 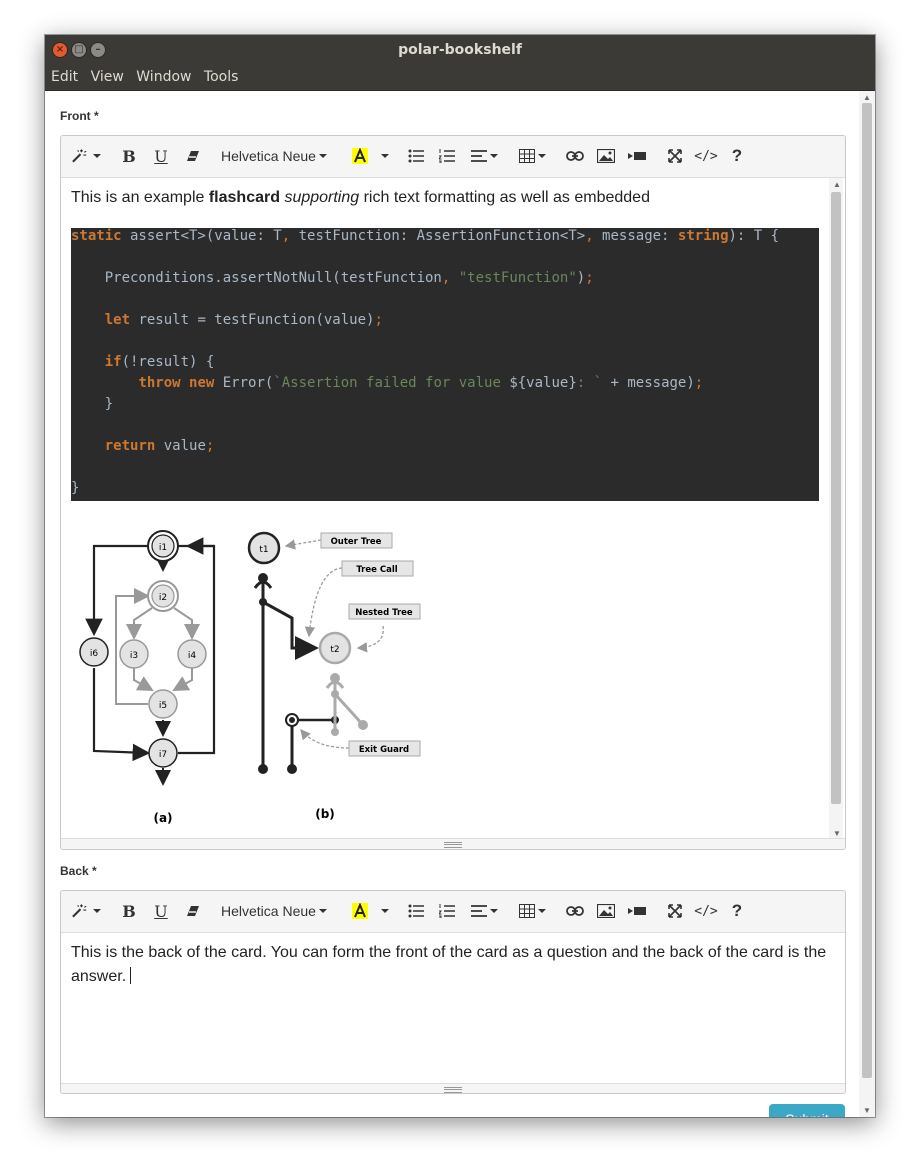 I want to click on diagram-node: i1, so click(x=163, y=546).